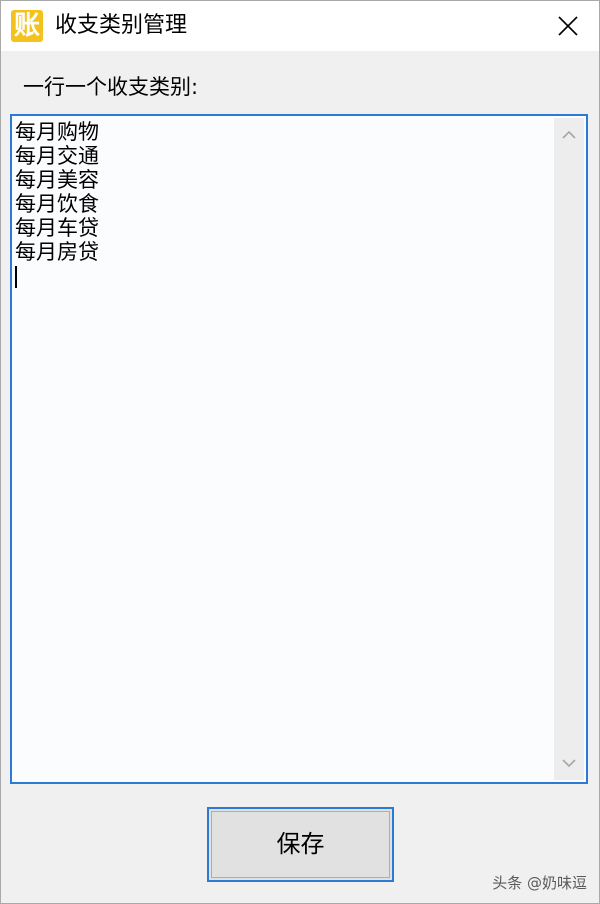 This screenshot has height=904, width=600. I want to click on category-line: 每月交通, so click(57, 156).